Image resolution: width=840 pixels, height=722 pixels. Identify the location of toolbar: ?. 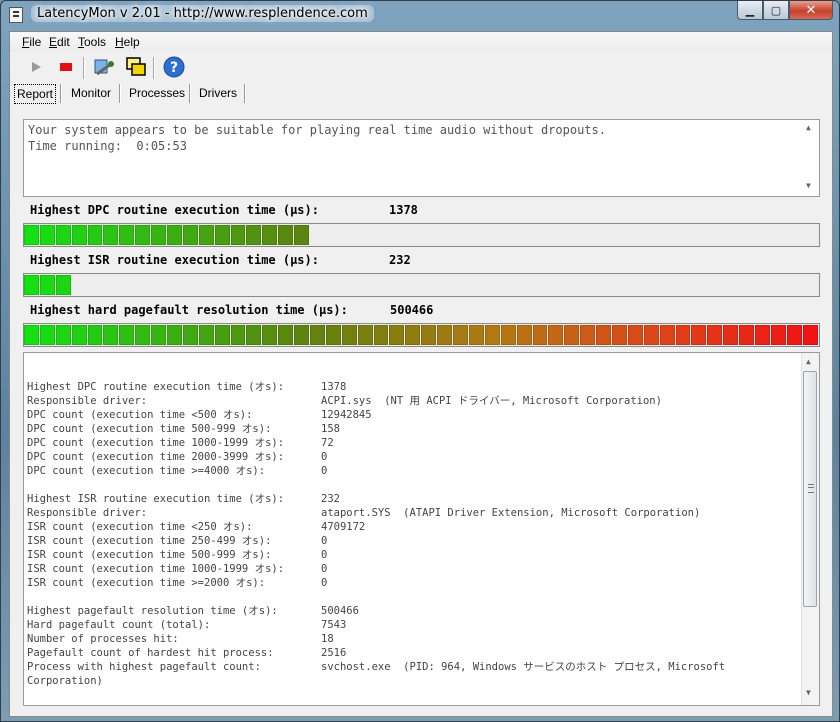
(421, 68).